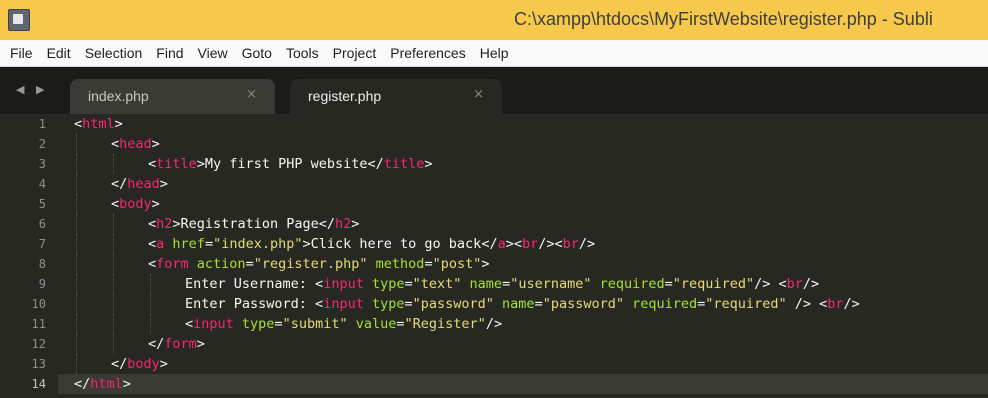 This screenshot has height=398, width=988. What do you see at coordinates (139, 364) in the screenshot?
I see `code-line: </body>` at bounding box center [139, 364].